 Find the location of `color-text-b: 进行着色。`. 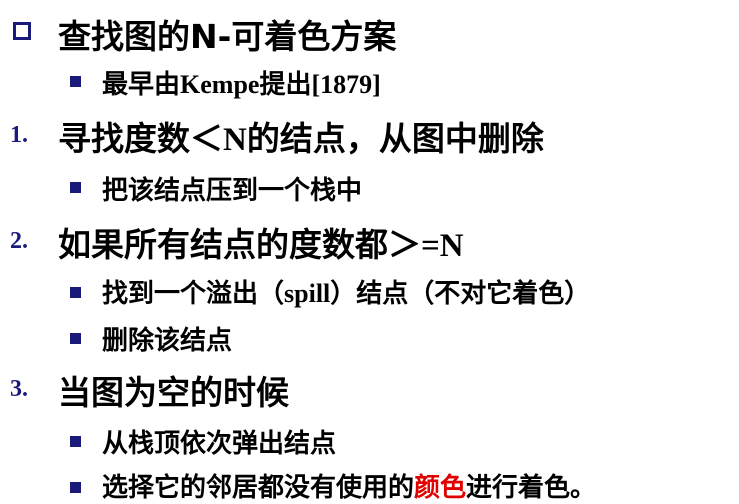

color-text-b: 进行着色。 is located at coordinates (531, 488).